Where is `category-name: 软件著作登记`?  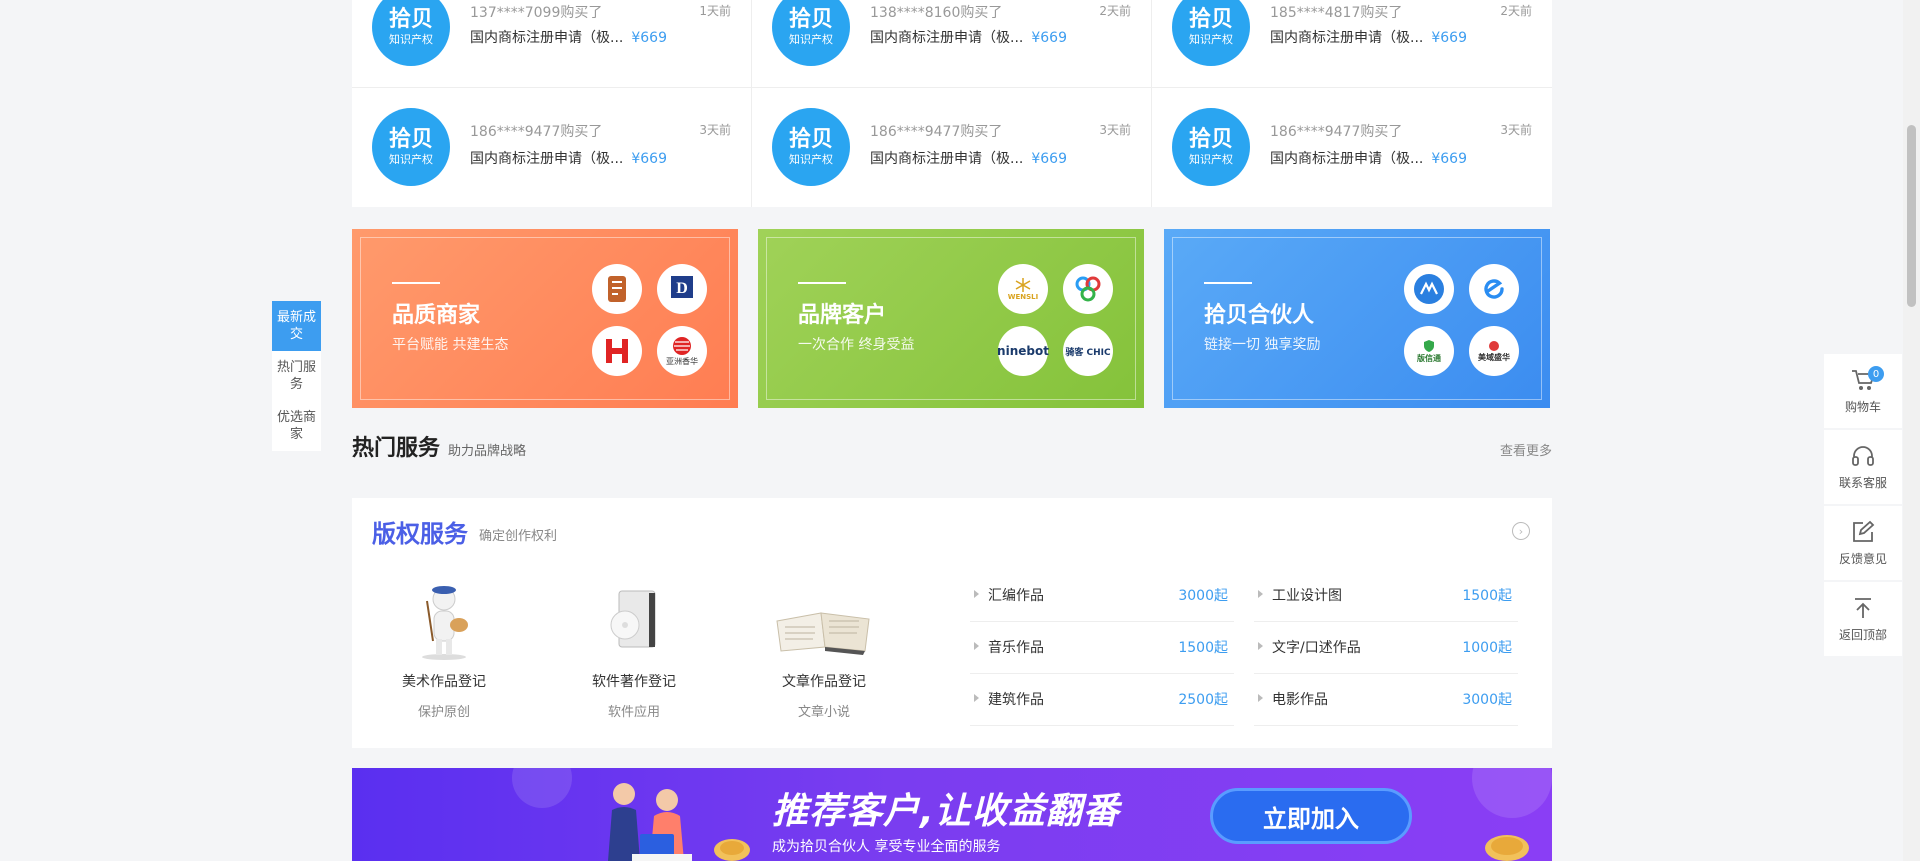 category-name: 软件著作登记 is located at coordinates (634, 682).